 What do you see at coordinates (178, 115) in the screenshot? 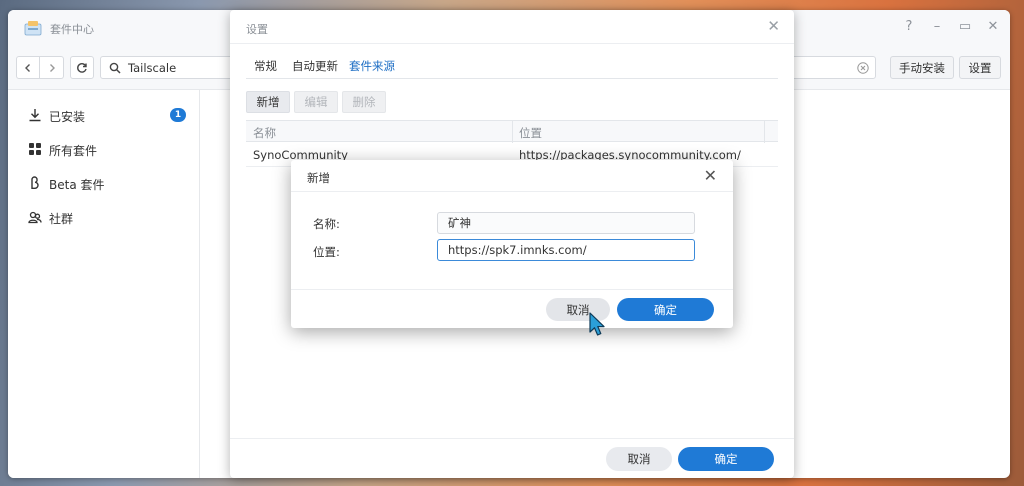
I see `installed-count-badge: 1` at bounding box center [178, 115].